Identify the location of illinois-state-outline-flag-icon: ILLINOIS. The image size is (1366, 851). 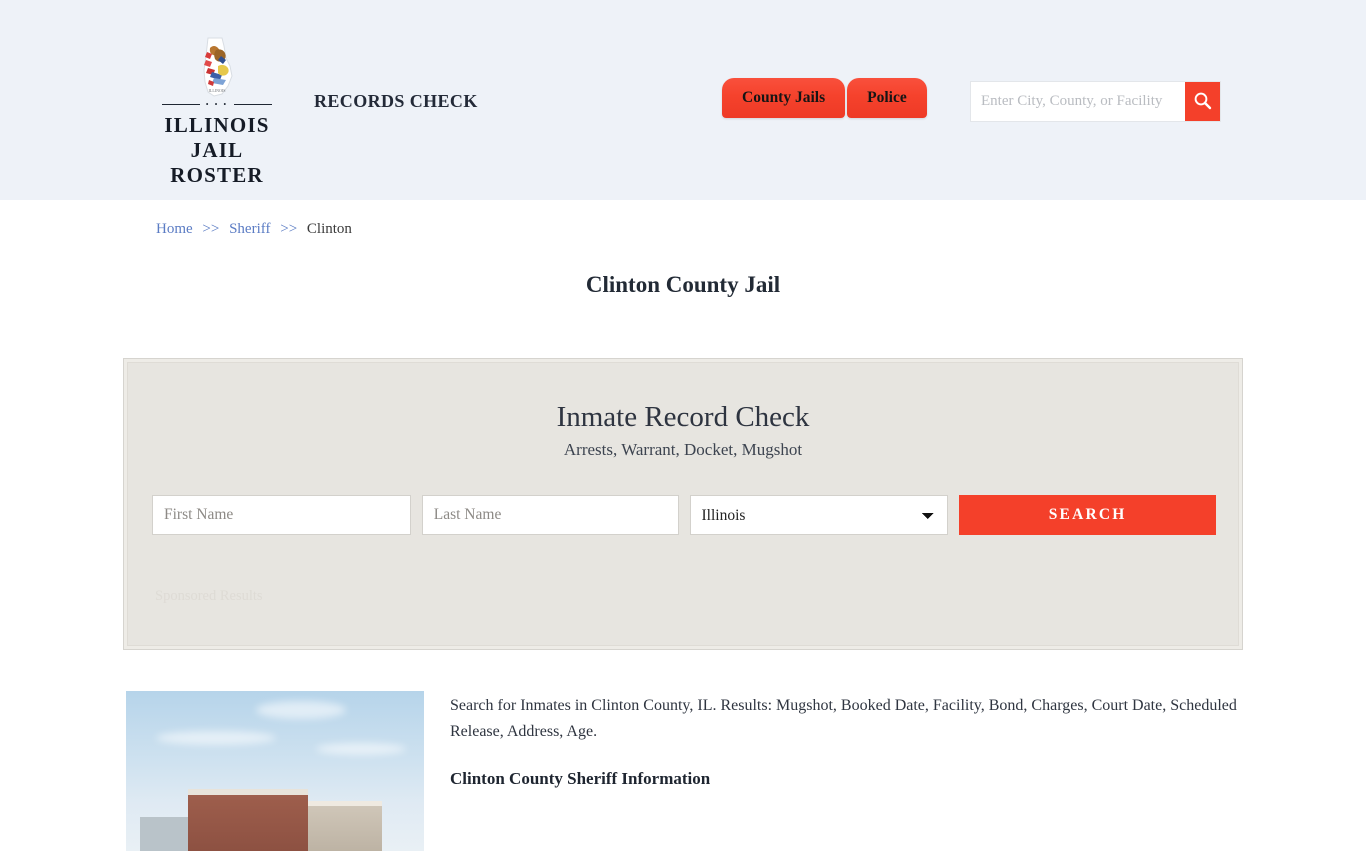
(217, 67).